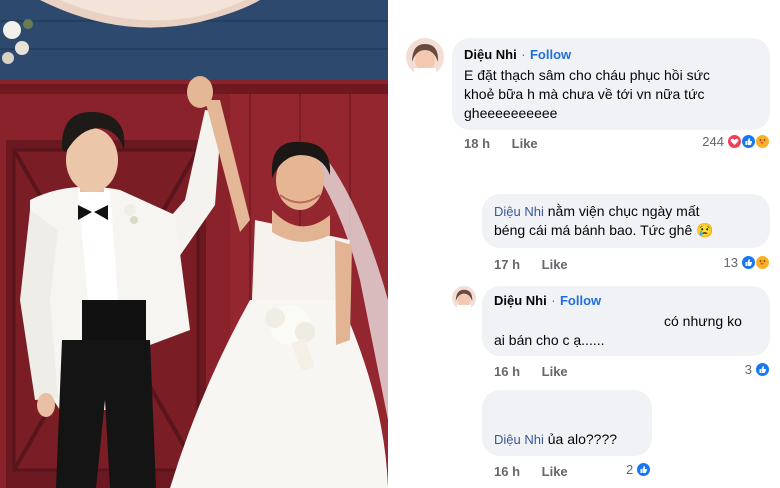 The height and width of the screenshot is (488, 780). Describe the element at coordinates (587, 75) in the screenshot. I see `comment-text-line: E đặt thạch sâm cho cháu phục hồi sức` at that location.